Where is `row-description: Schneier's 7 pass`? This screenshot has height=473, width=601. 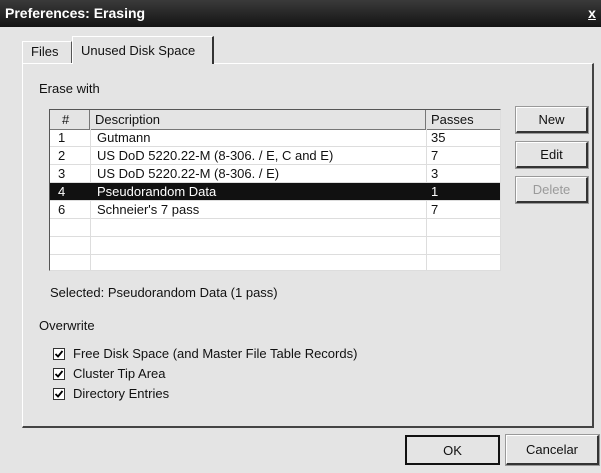 row-description: Schneier's 7 pass is located at coordinates (148, 209).